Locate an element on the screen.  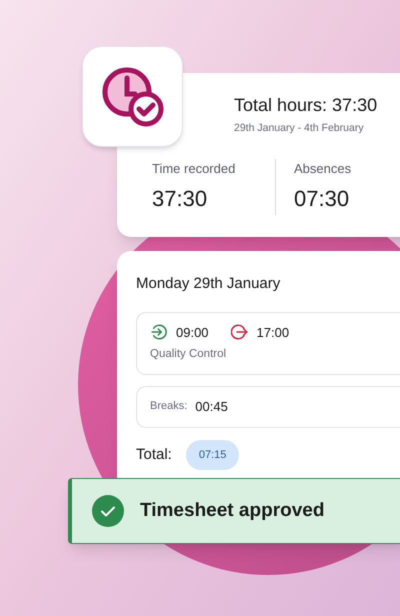
clock-check-icon is located at coordinates (132, 97).